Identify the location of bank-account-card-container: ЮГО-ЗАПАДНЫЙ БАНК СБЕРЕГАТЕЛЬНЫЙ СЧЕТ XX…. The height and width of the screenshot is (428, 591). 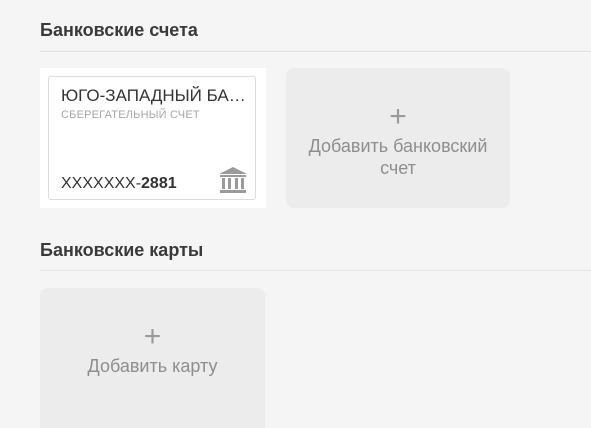
(153, 138).